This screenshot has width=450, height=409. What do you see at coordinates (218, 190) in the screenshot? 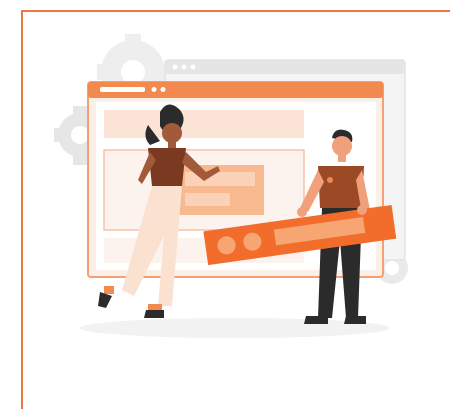
I see `layout-block` at bounding box center [218, 190].